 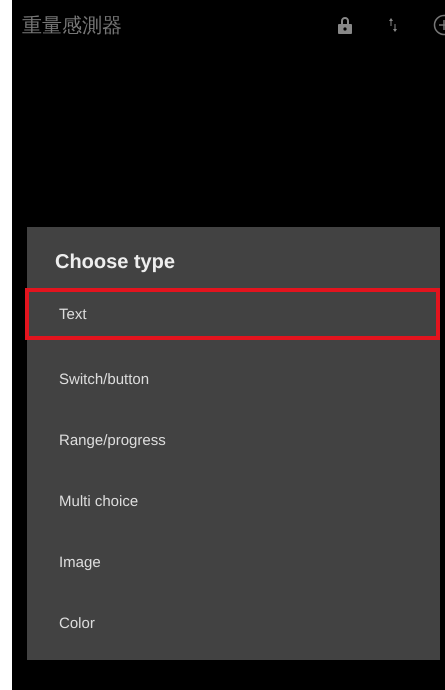 I want to click on dialog-title: Choose type, so click(x=115, y=263).